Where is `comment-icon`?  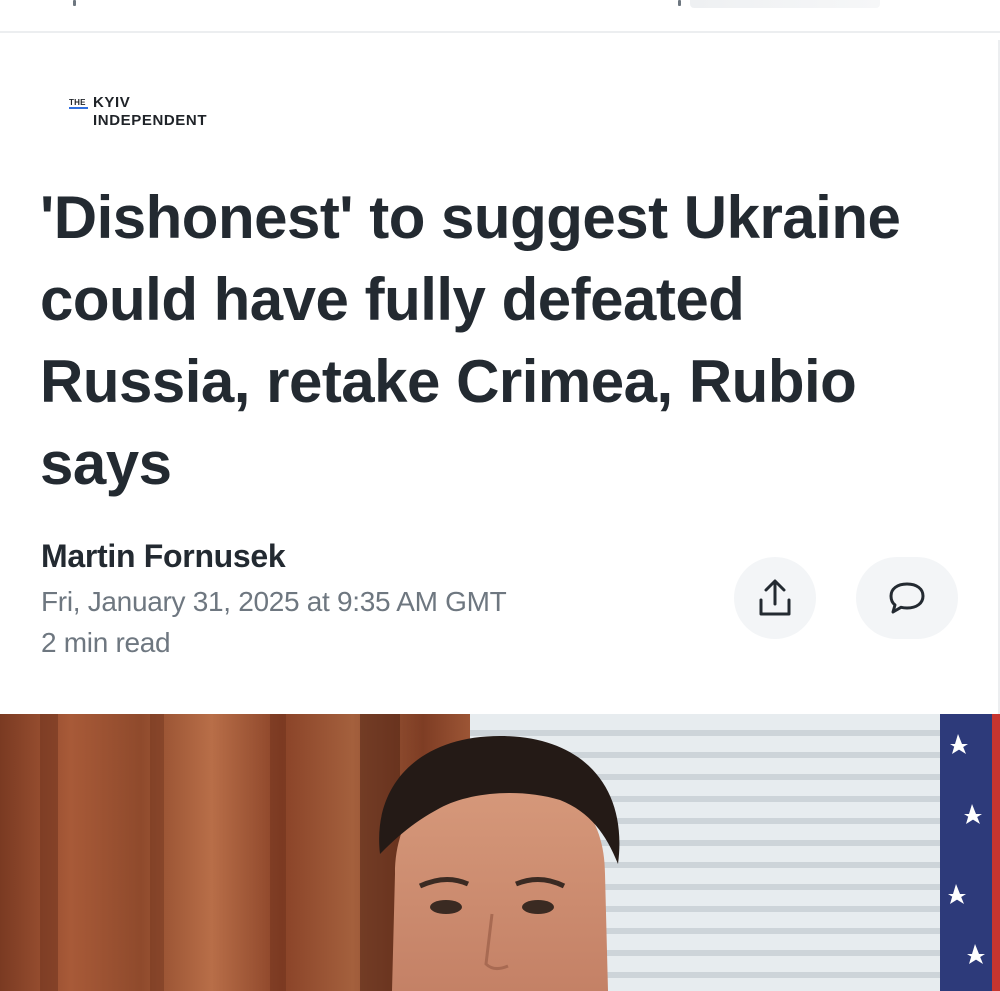
comment-icon is located at coordinates (907, 598).